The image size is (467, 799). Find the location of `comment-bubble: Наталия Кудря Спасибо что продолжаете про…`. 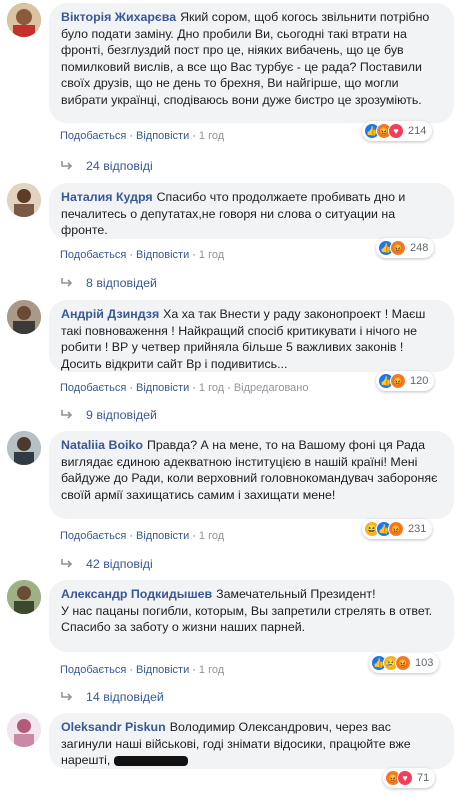

comment-bubble: Наталия Кудря Спасибо что продолжаете про… is located at coordinates (251, 211).